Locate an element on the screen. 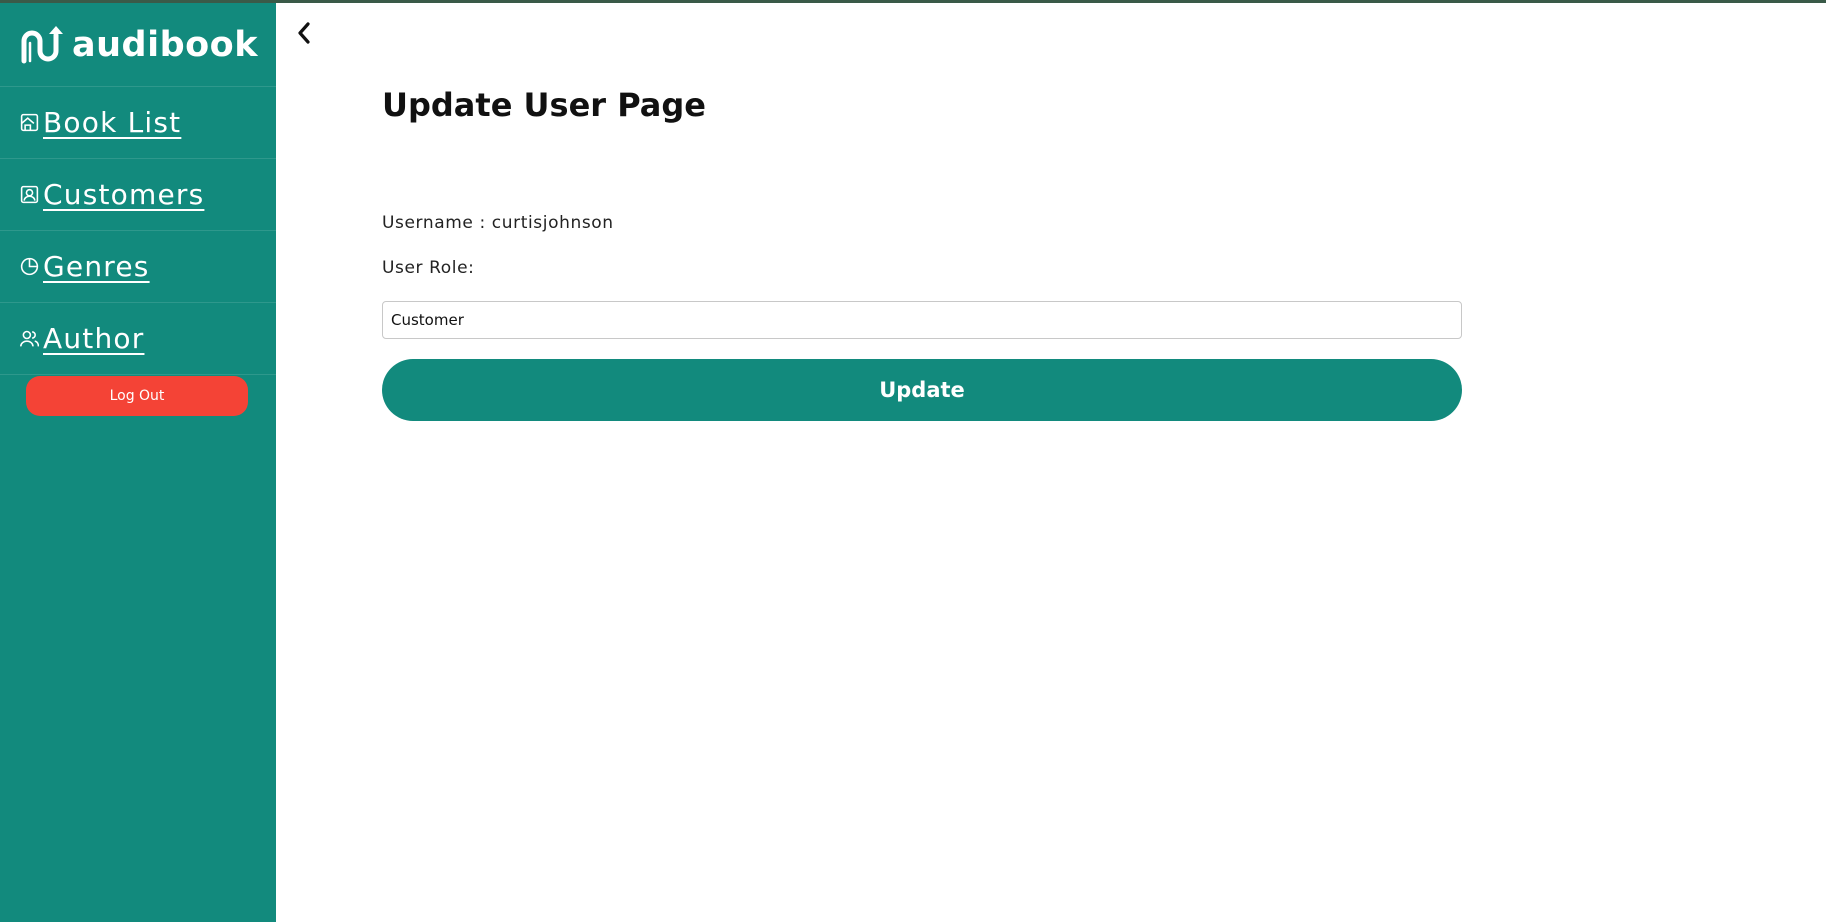 The width and height of the screenshot is (1826, 922). sidebar-item-customers: Customers is located at coordinates (138, 195).